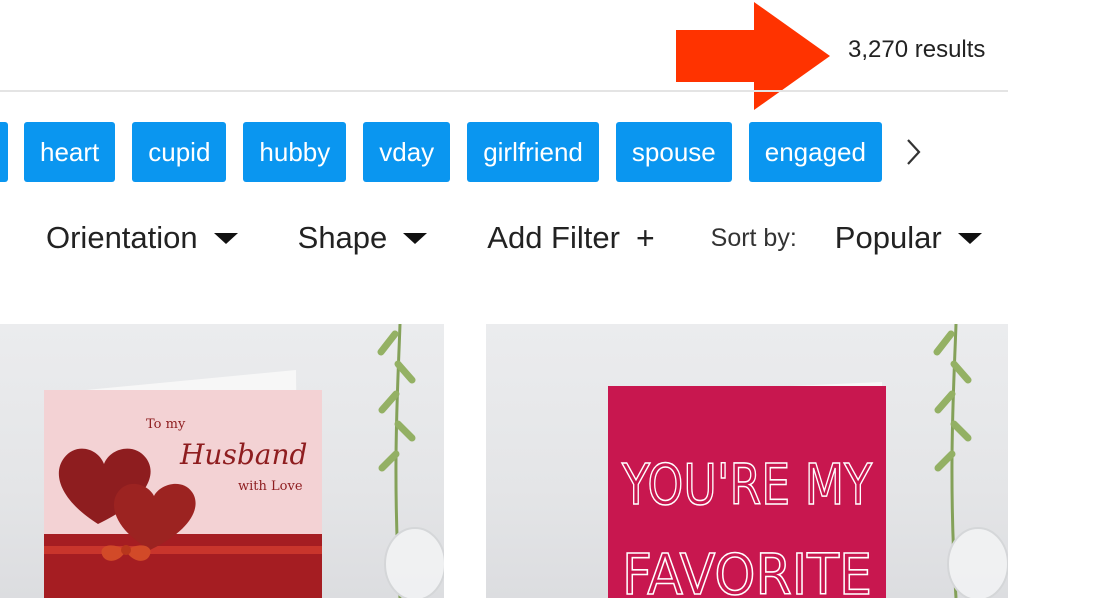 The image size is (1098, 598). I want to click on card-text-line: FAVORITE, so click(747, 570).